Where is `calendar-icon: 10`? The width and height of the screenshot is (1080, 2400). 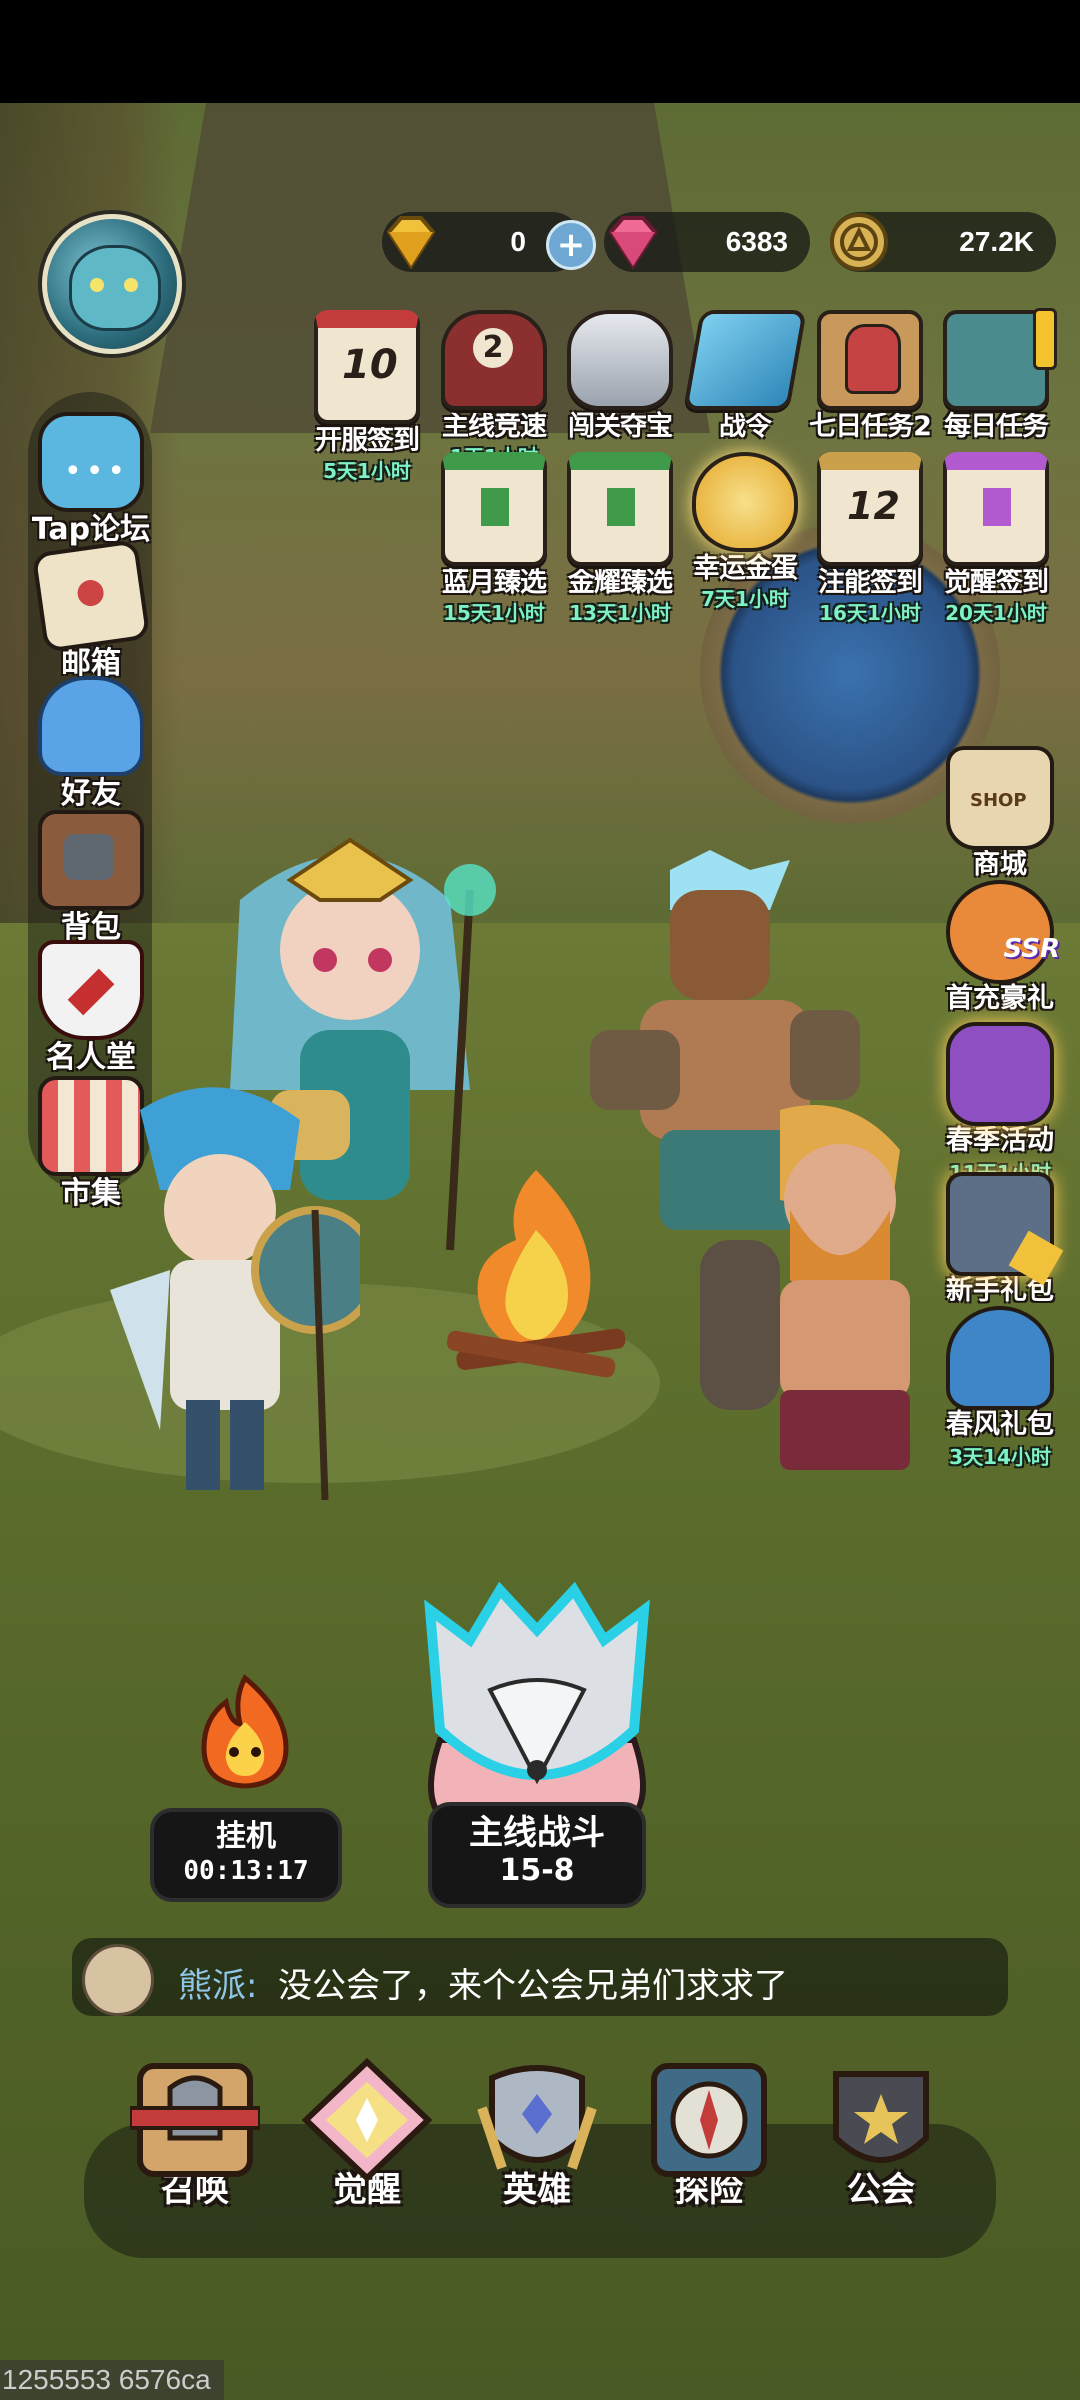 calendar-icon: 10 is located at coordinates (367, 367).